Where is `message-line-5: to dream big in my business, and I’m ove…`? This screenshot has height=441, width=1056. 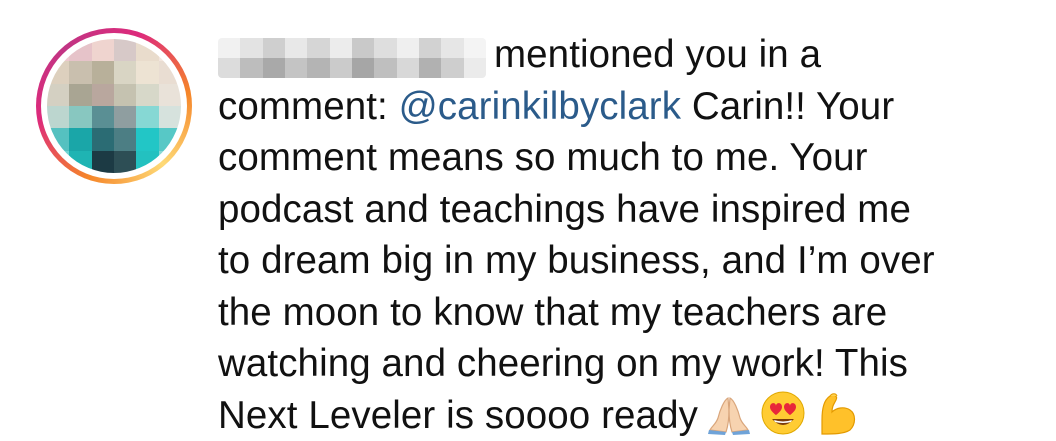
message-line-5: to dream big in my business, and I’m ove… is located at coordinates (618, 261).